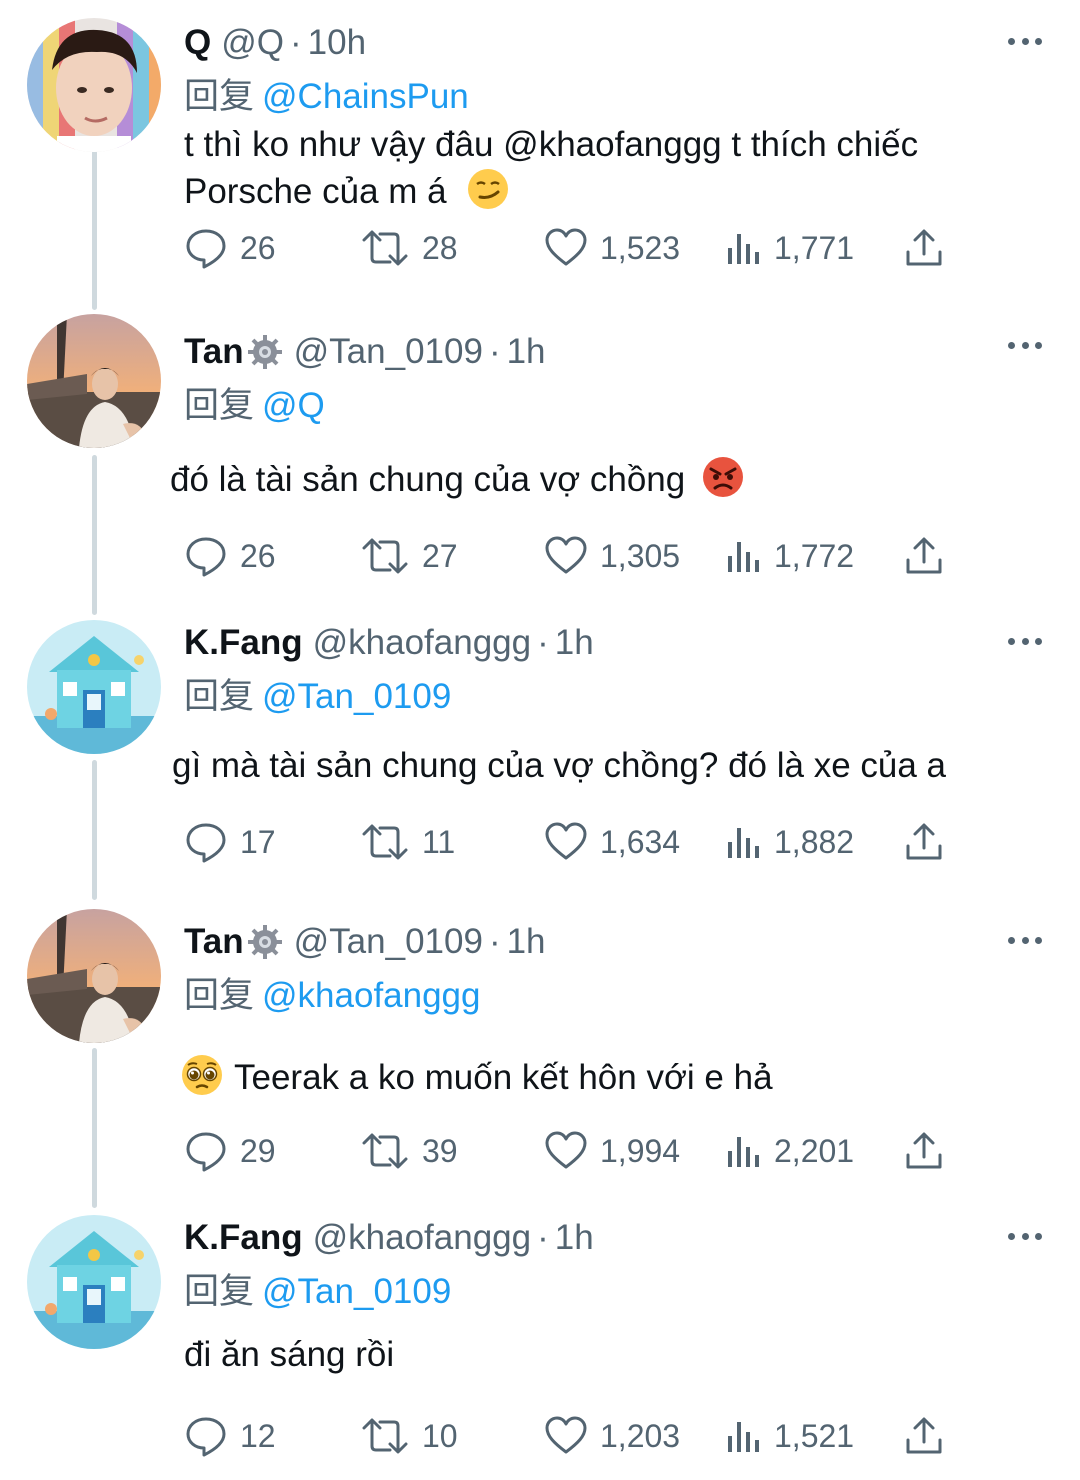 The image size is (1080, 1480). I want to click on retweet-count: 10, so click(440, 1435).